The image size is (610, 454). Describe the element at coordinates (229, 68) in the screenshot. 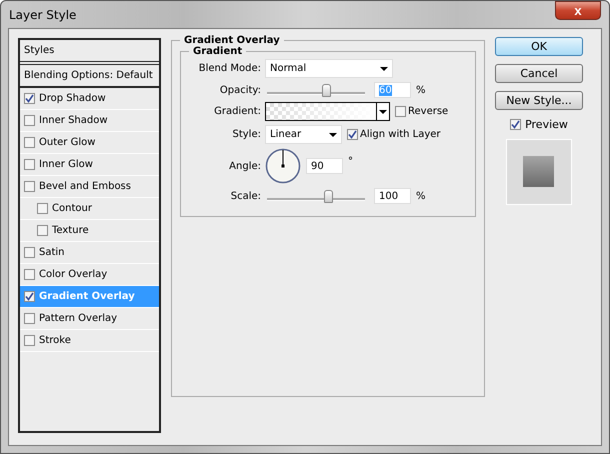

I see `field-label: Blend Mode:` at that location.